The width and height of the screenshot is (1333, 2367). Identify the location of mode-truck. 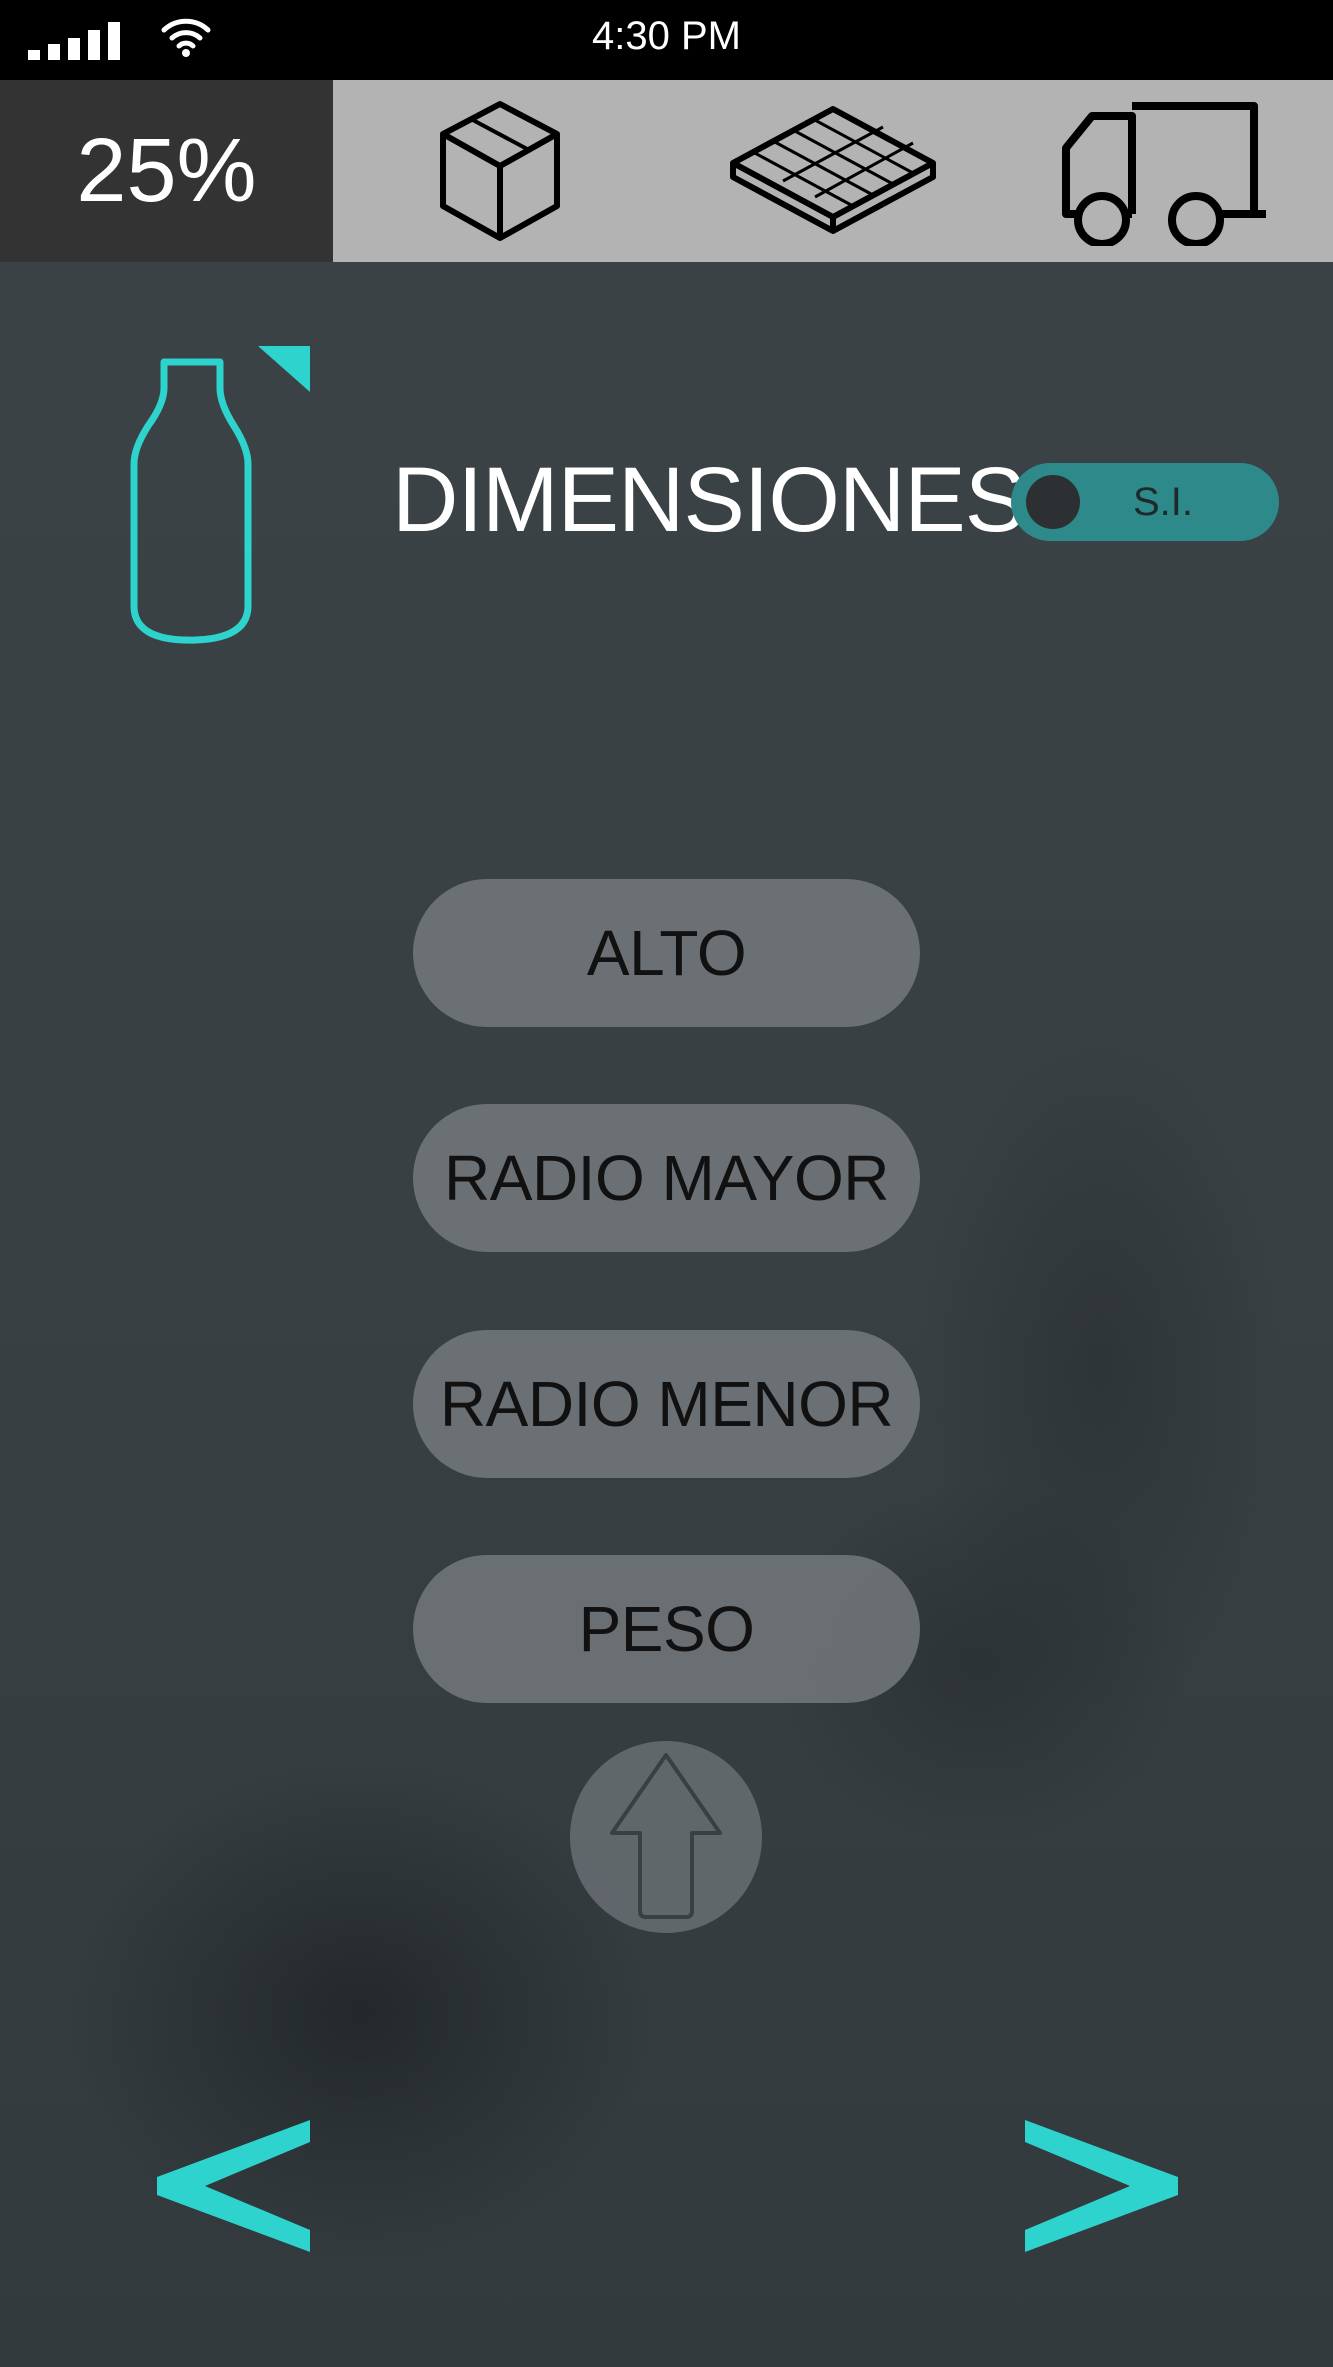
(1166, 171).